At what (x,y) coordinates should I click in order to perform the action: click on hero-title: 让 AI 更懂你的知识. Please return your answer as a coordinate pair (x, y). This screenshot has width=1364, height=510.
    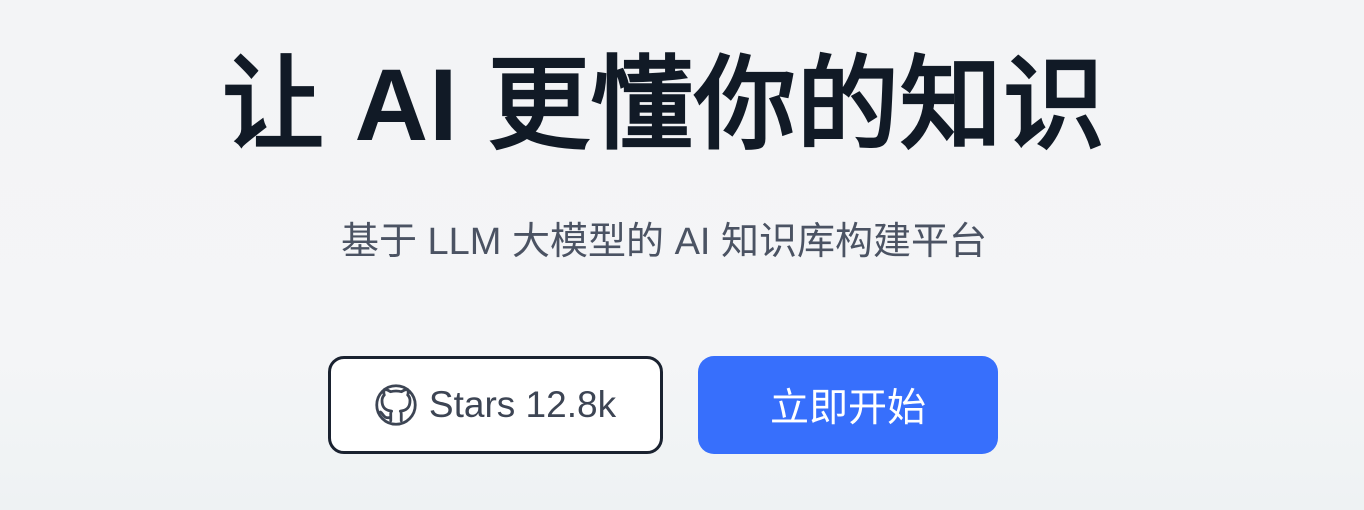
    Looking at the image, I should click on (664, 105).